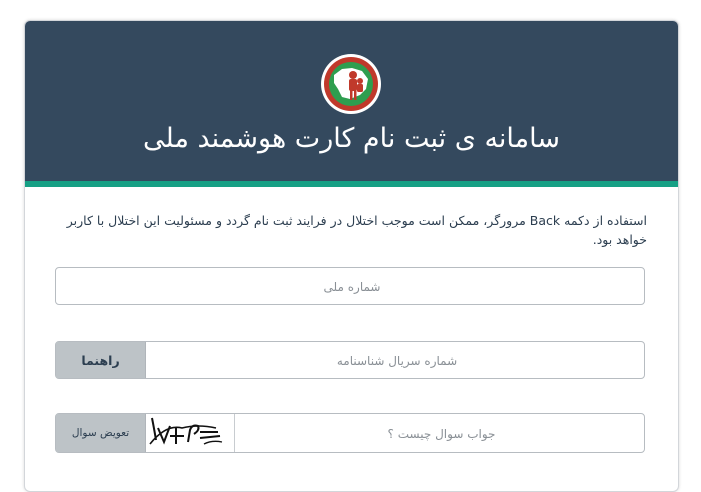  Describe the element at coordinates (101, 433) in the screenshot. I see `refresh-captcha-button: تعویض سوال` at that location.